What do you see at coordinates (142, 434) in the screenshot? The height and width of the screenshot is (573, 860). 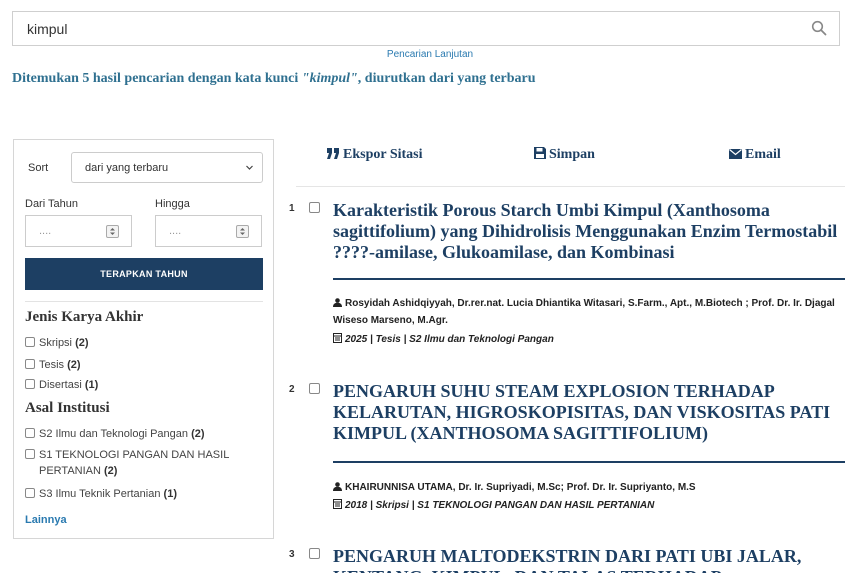 I see `facet-option: S2 Ilmu dan Teknologi Pangan (2)` at bounding box center [142, 434].